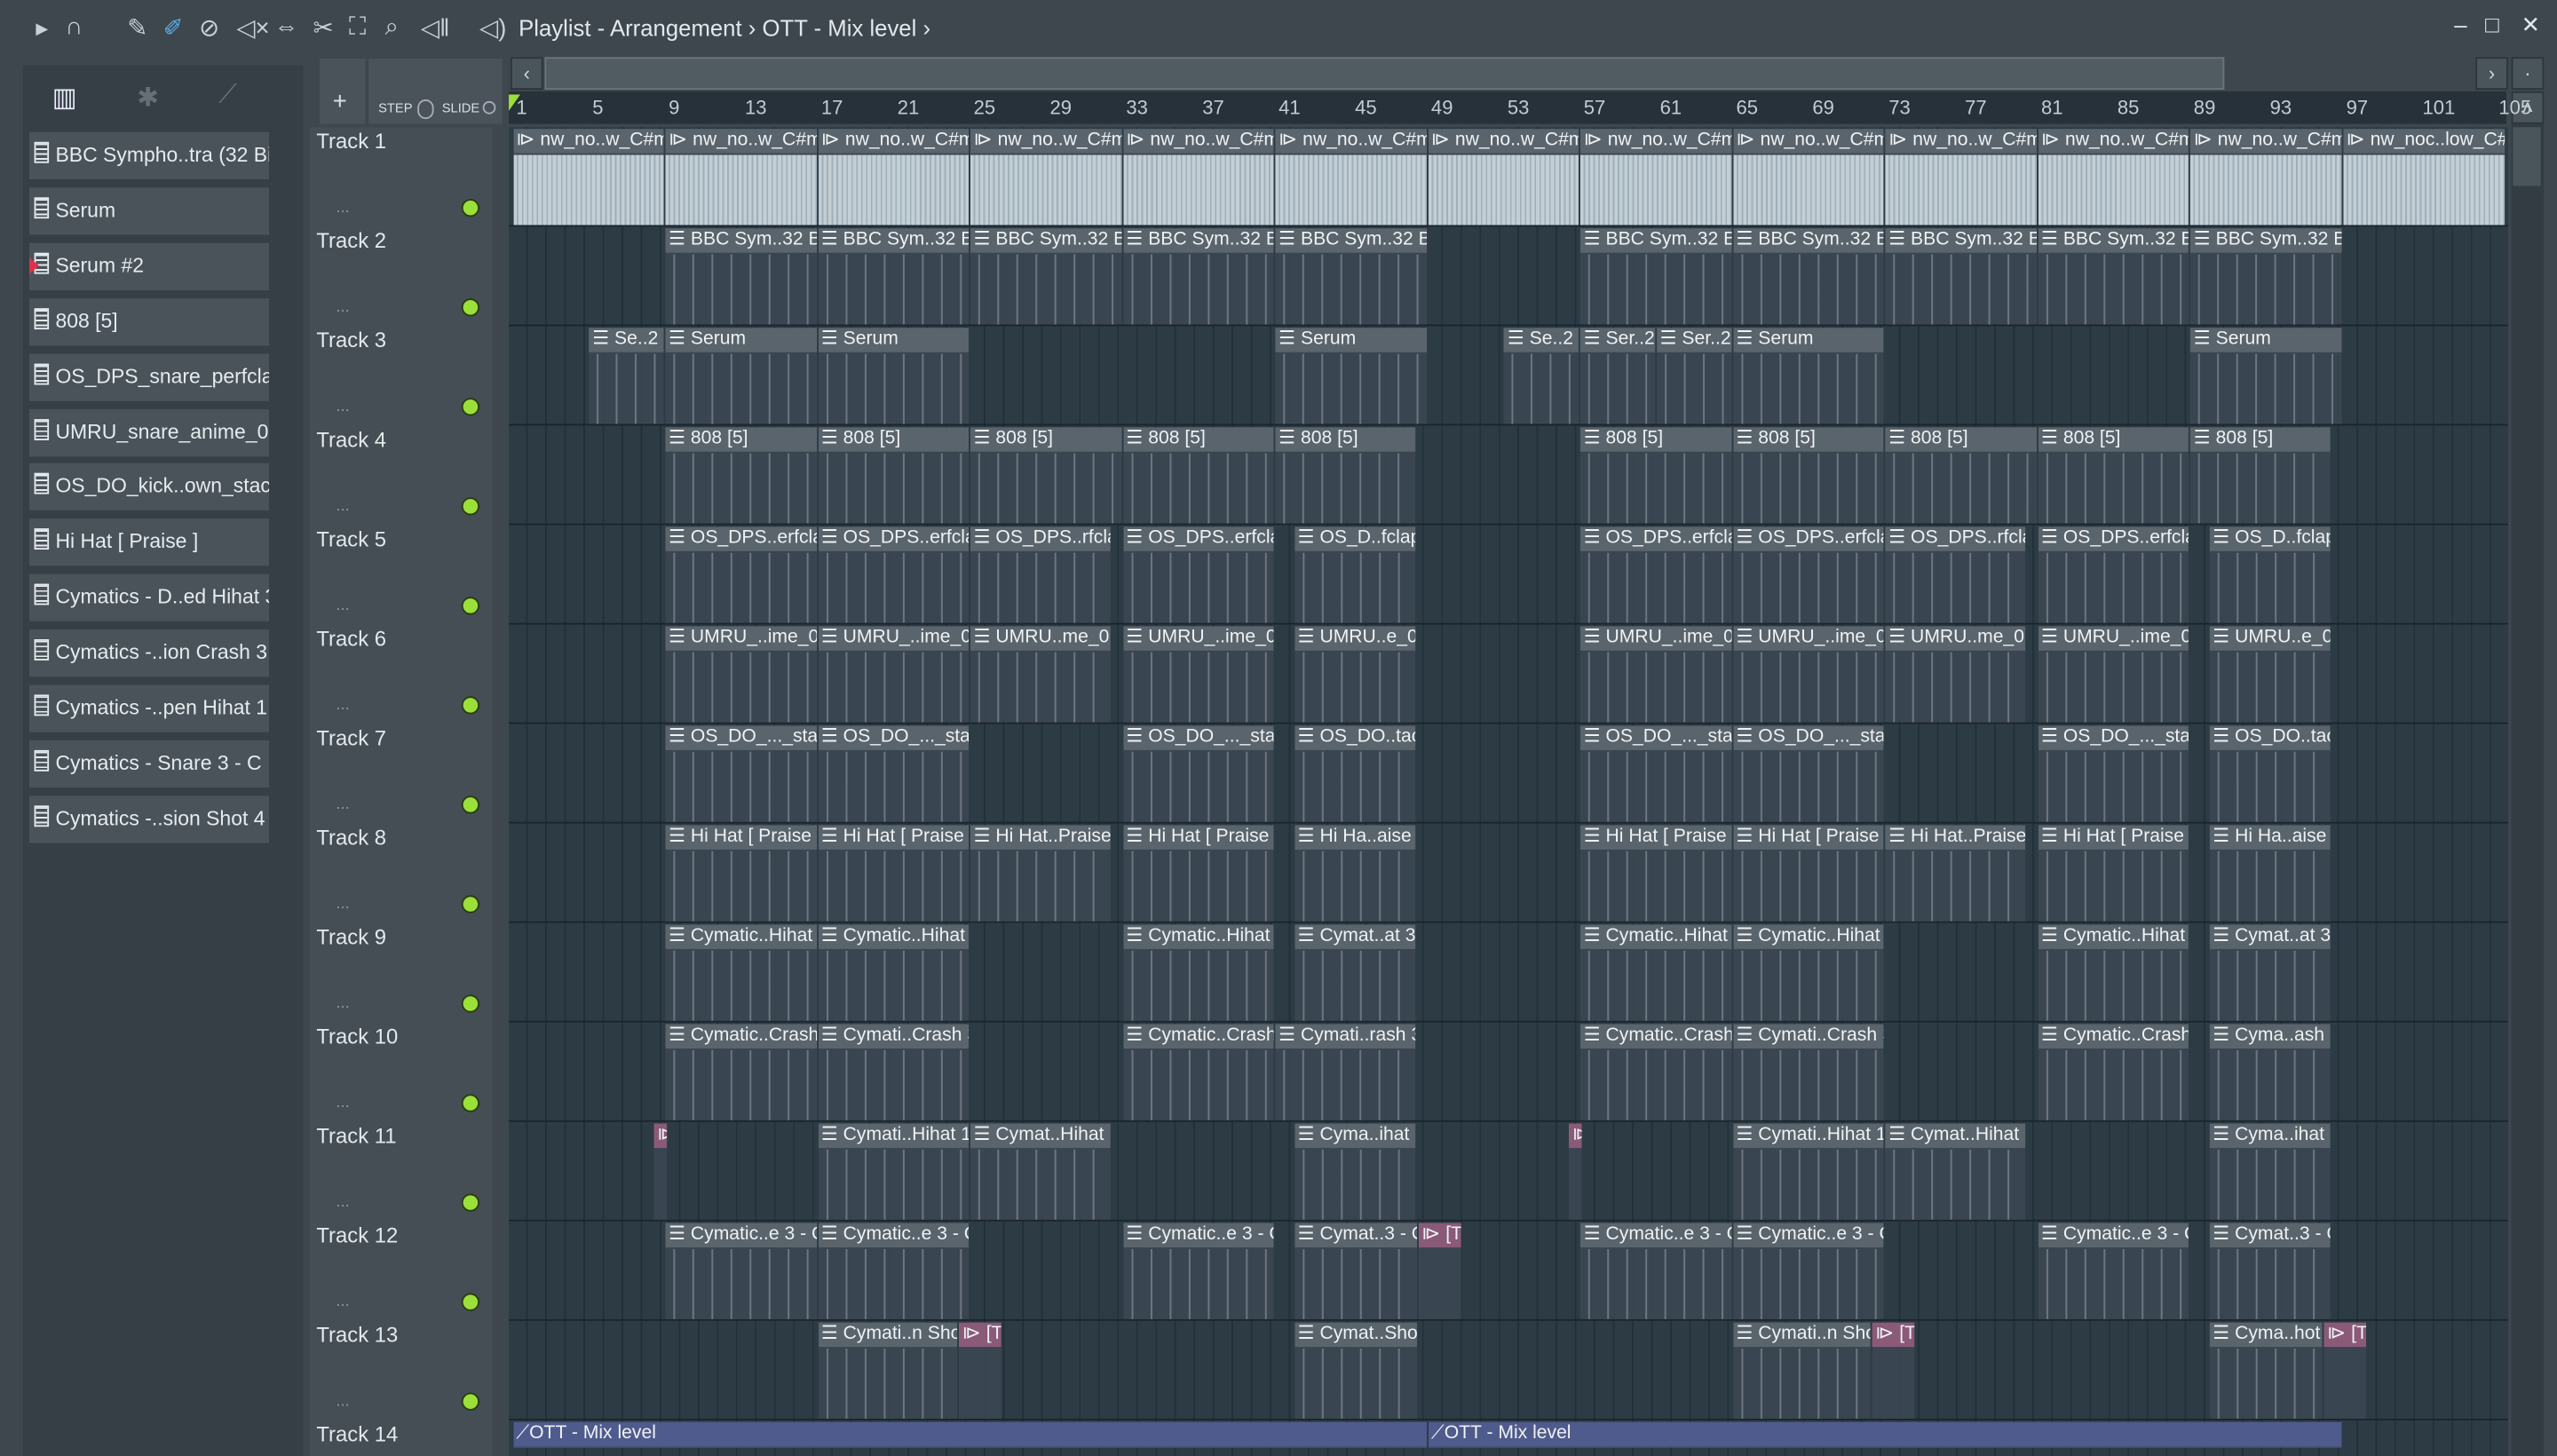  Describe the element at coordinates (286, 27) in the screenshot. I see `slip-icon: ⇔` at that location.